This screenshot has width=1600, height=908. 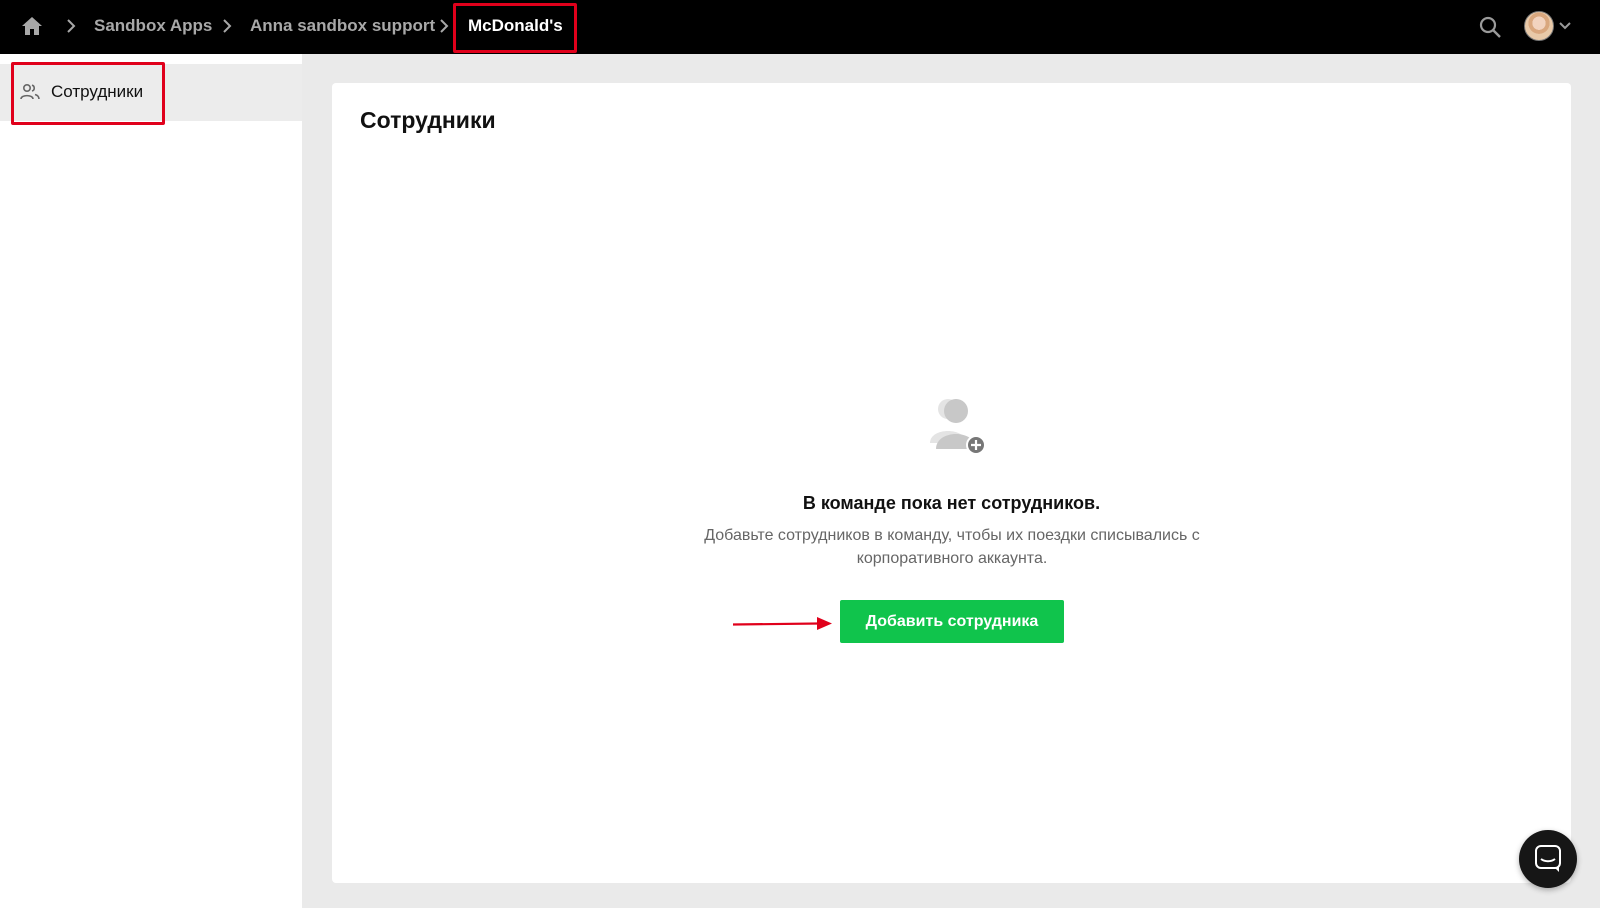 What do you see at coordinates (32, 26) in the screenshot?
I see `home-icon` at bounding box center [32, 26].